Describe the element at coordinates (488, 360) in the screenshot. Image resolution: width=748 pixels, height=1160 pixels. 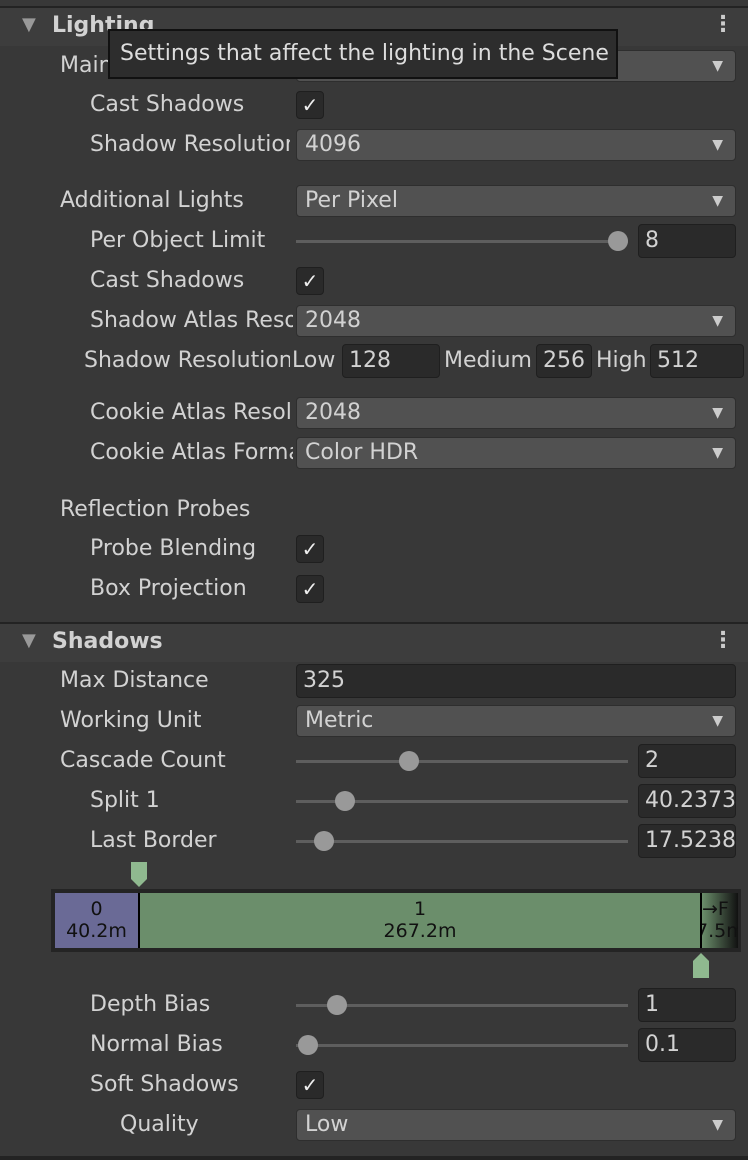
I see `medium-label: Medium` at that location.